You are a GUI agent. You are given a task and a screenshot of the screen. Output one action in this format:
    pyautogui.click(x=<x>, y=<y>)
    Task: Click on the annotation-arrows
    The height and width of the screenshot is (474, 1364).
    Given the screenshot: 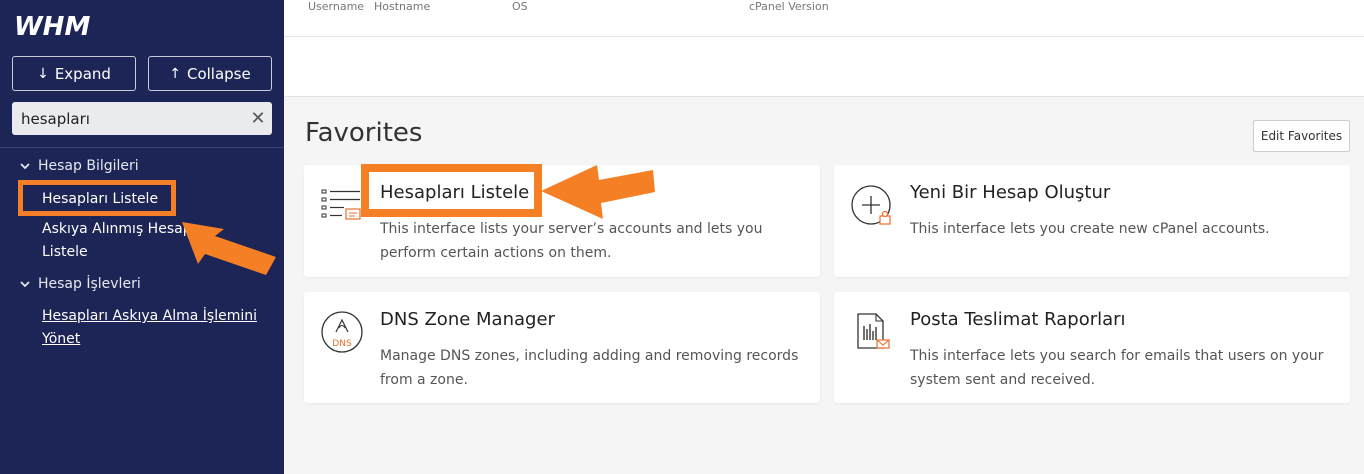 What is the action you would take?
    pyautogui.click(x=418, y=220)
    